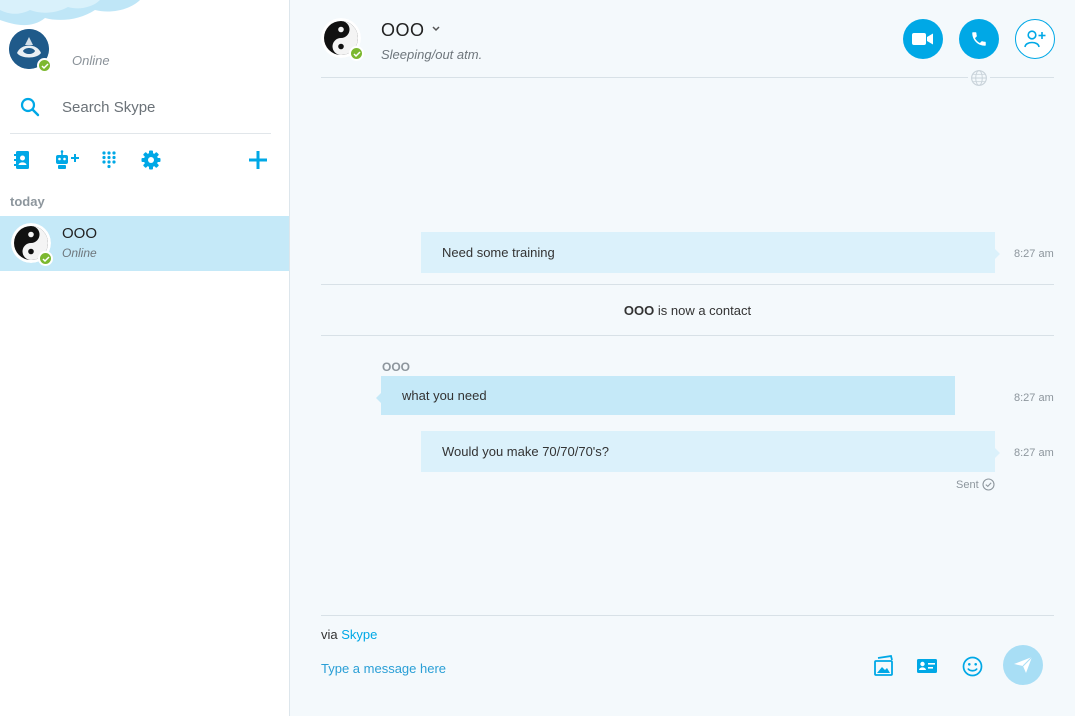  I want to click on search-icon, so click(30, 107).